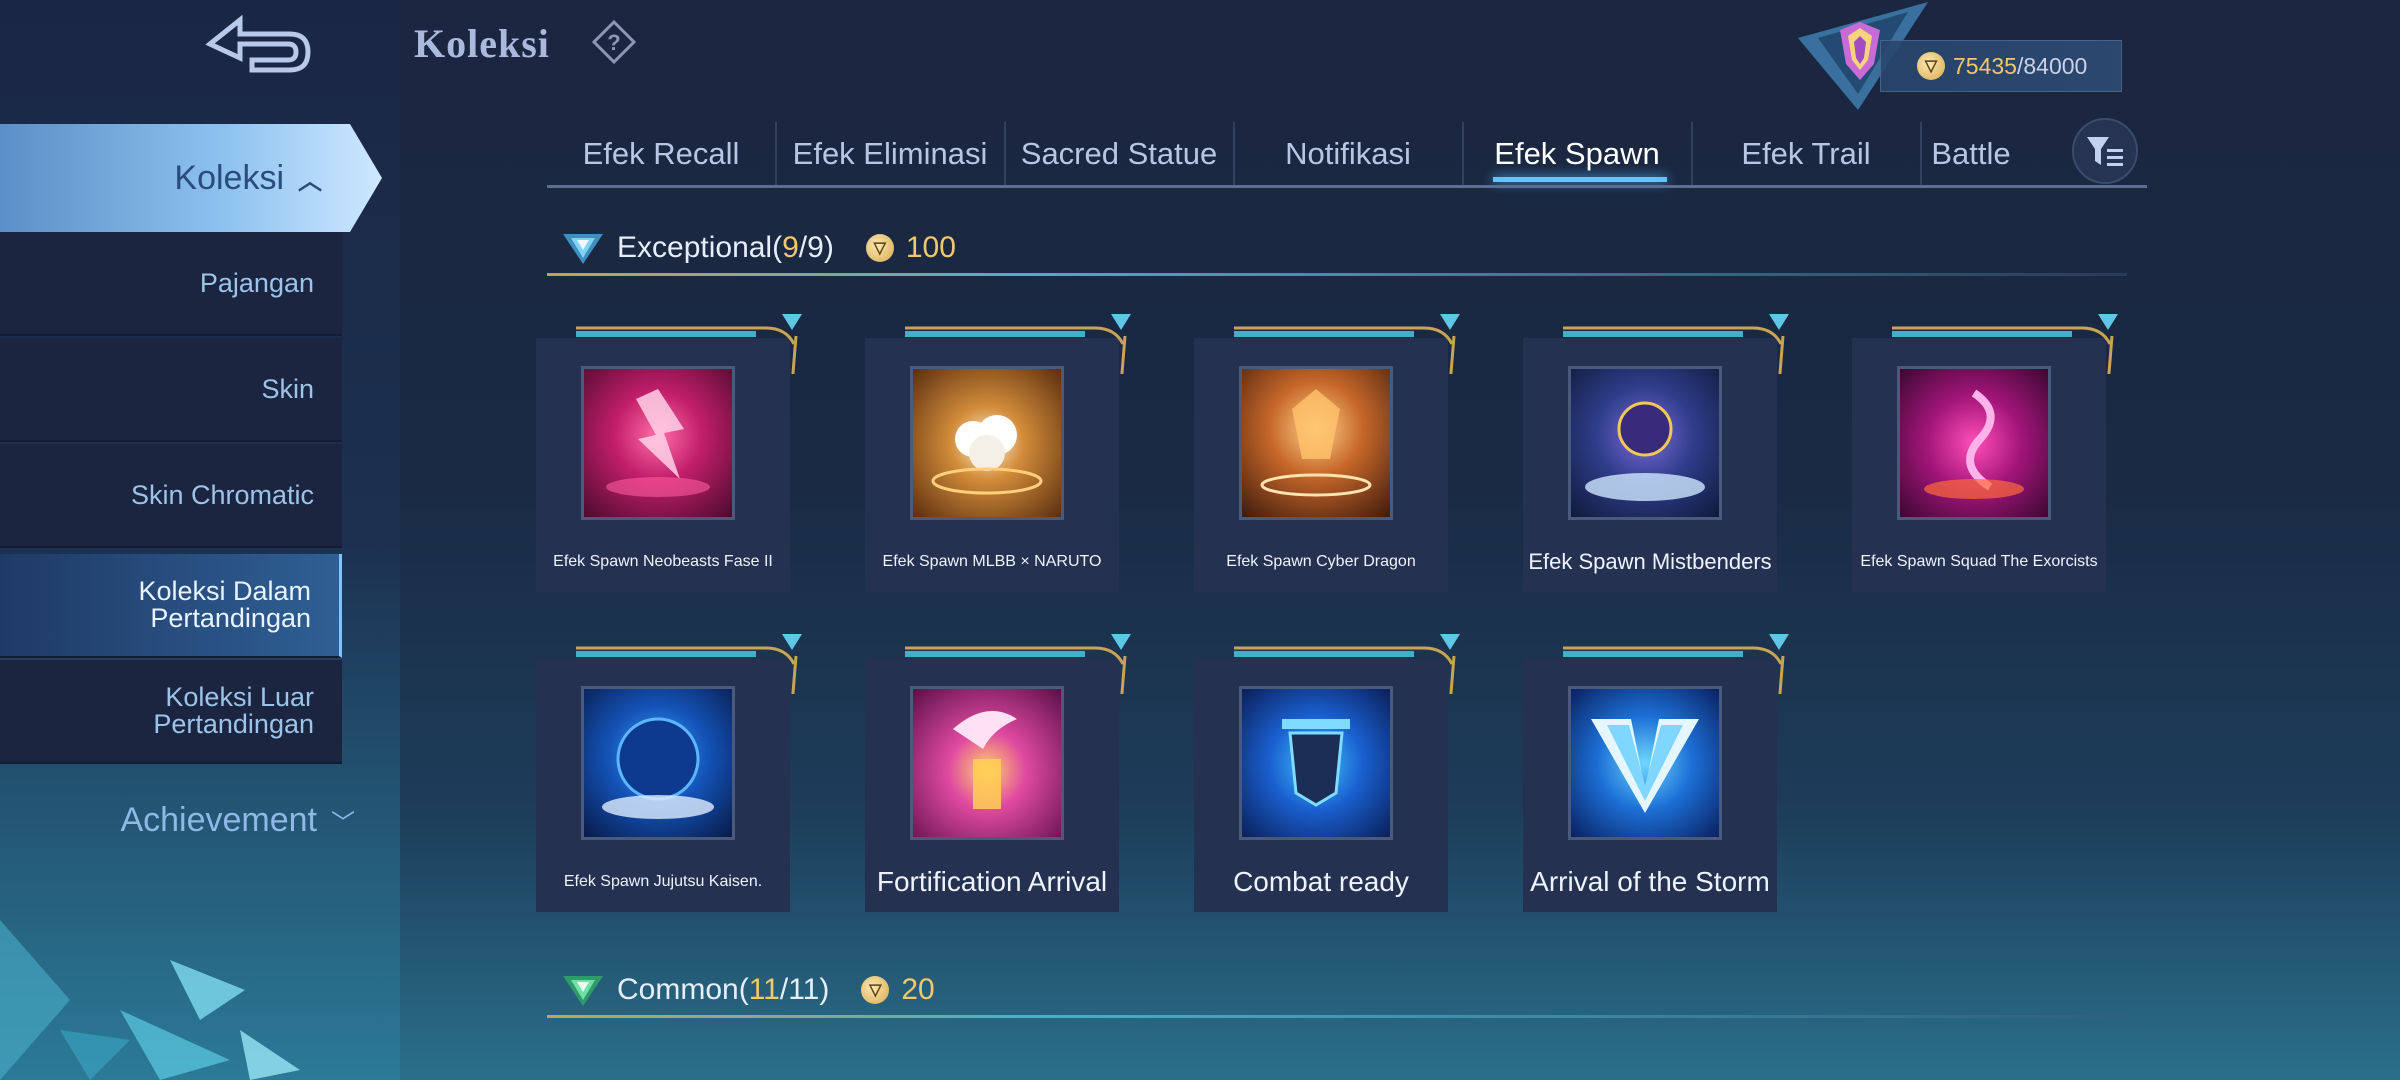  I want to click on tab-efek-eliminasi: Efek Eliminasi, so click(890, 154).